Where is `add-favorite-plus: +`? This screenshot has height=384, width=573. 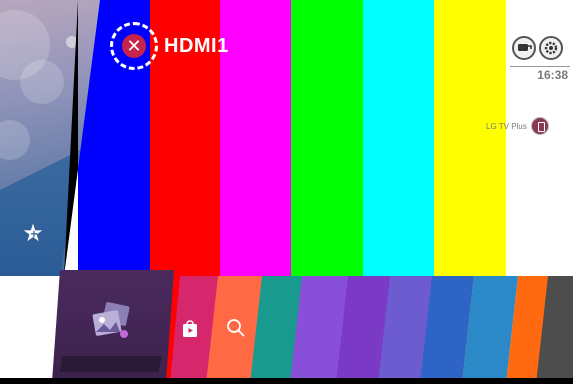
add-favorite-plus: + is located at coordinates (34, 234).